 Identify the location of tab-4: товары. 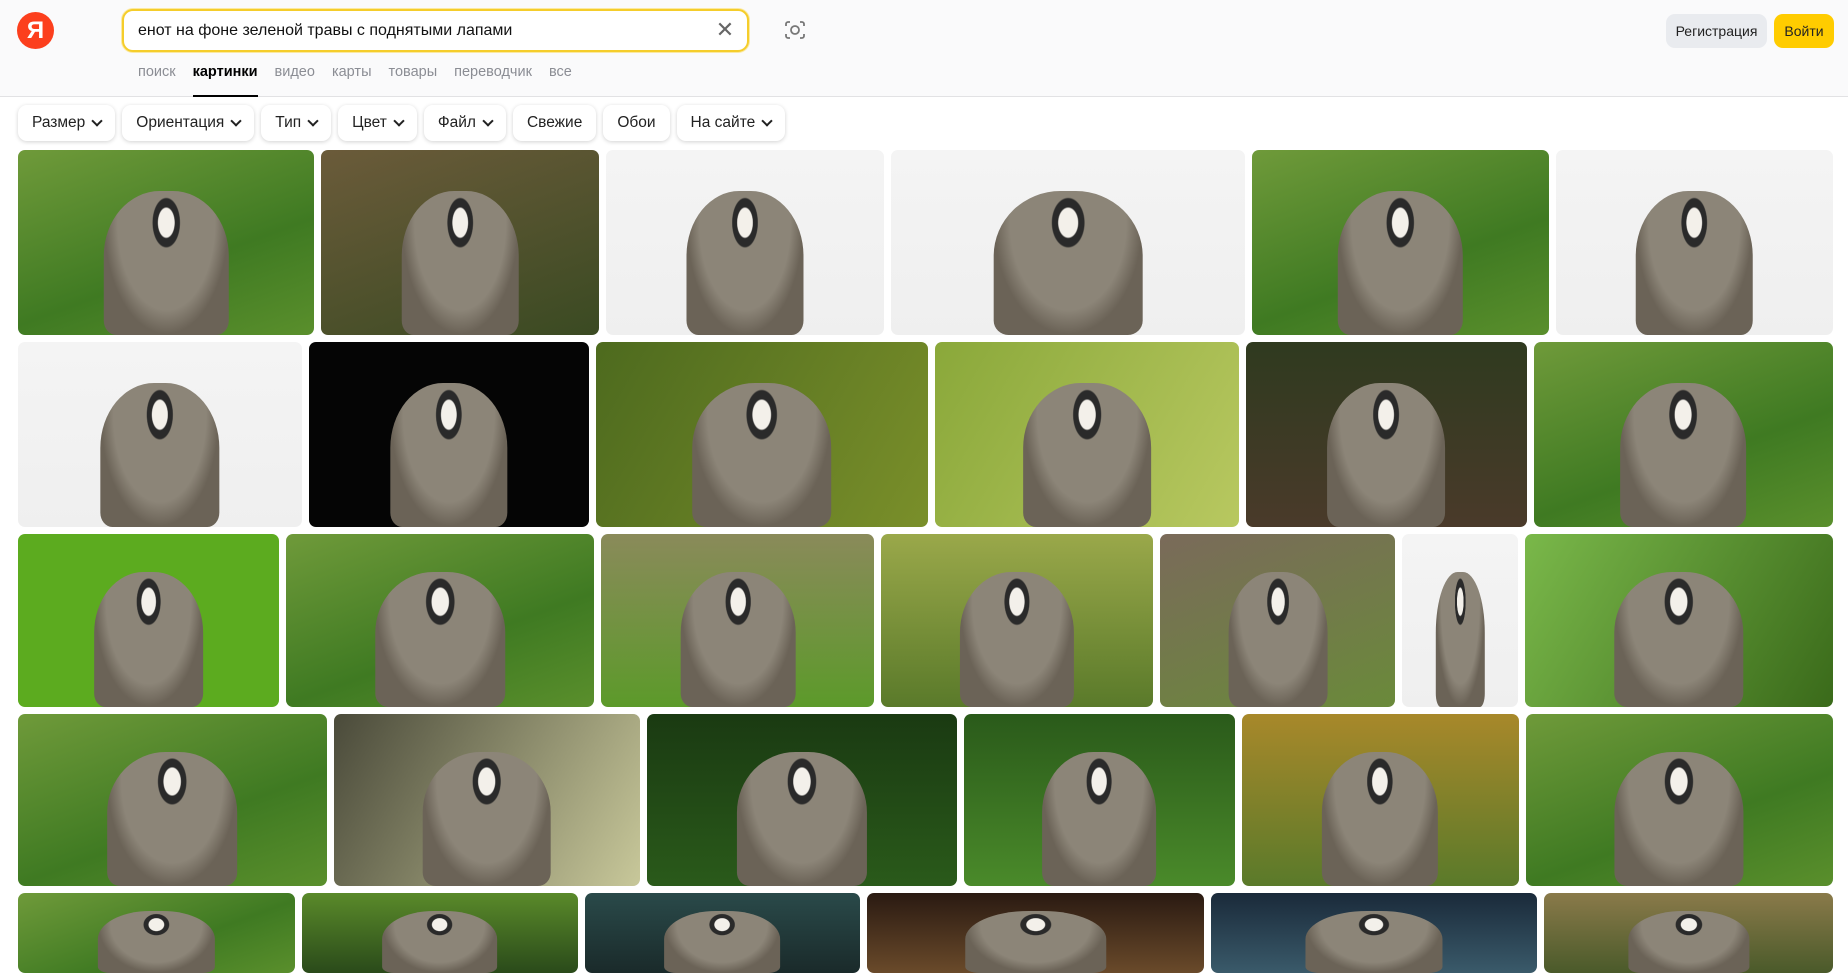
(413, 80).